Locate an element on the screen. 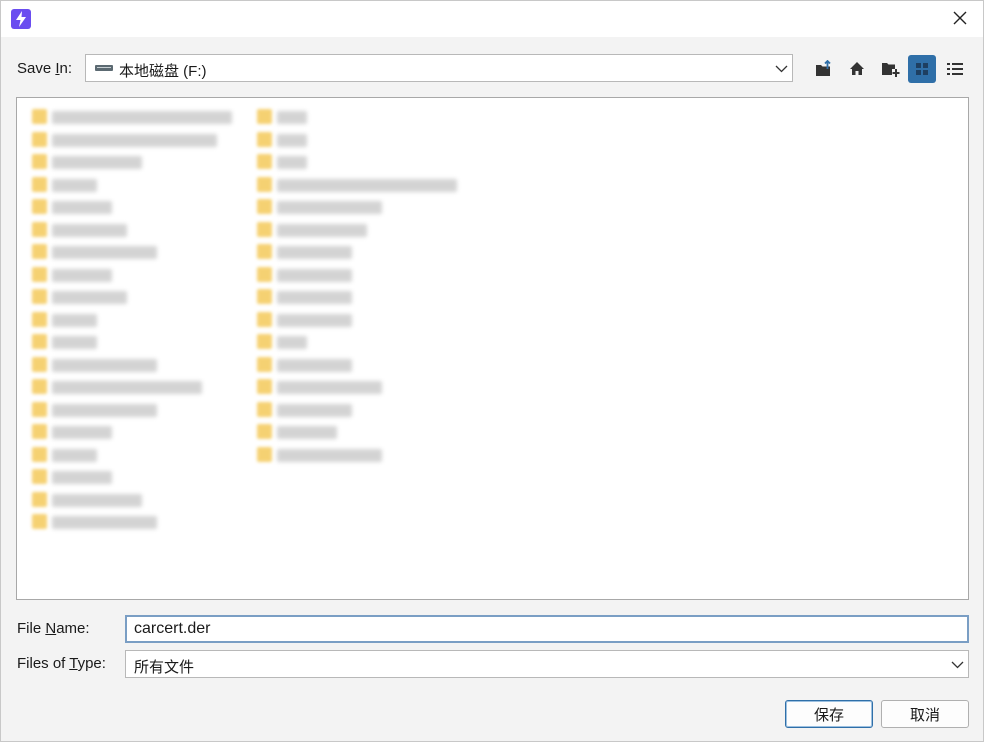 The image size is (984, 742). new-folder-icon is located at coordinates (891, 70).